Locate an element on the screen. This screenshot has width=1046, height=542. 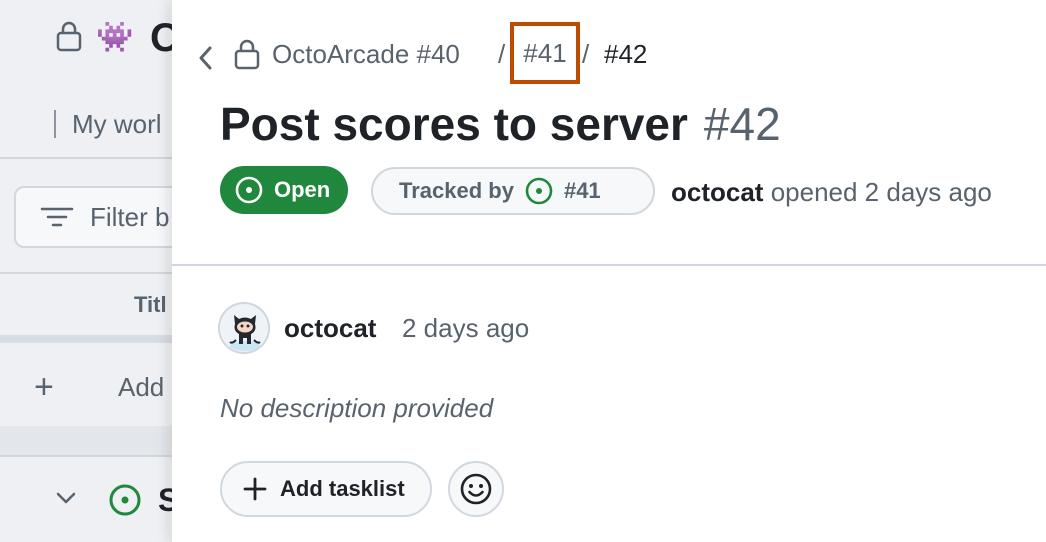
status-label: Open is located at coordinates (302, 189).